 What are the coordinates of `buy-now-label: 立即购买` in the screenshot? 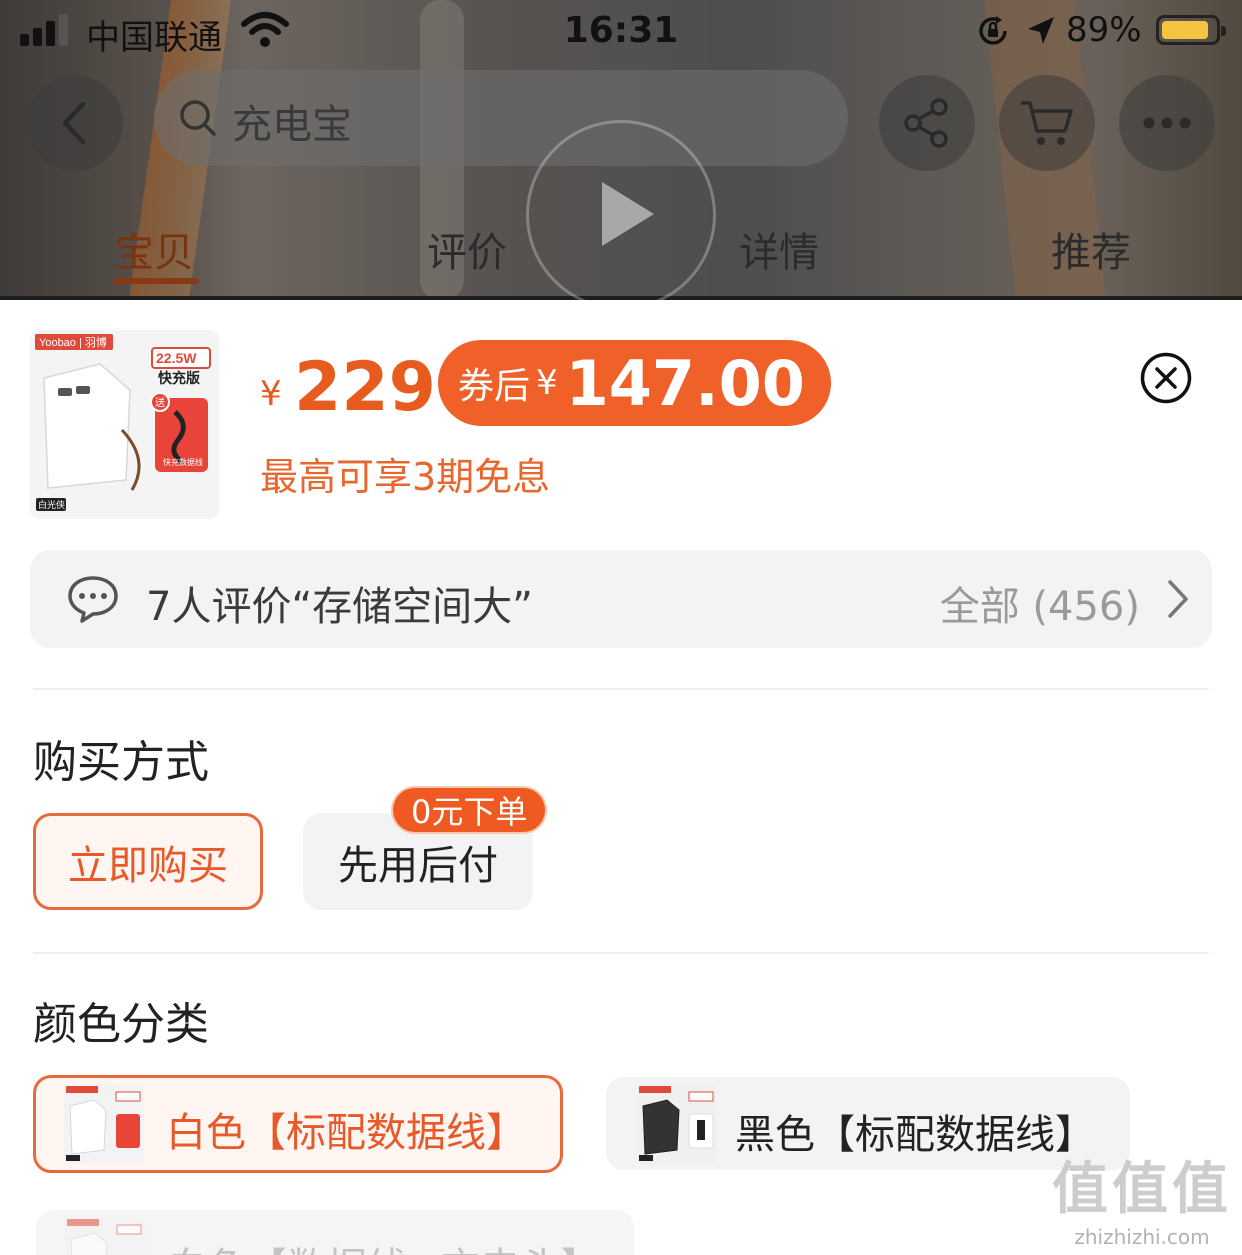 It's located at (148, 865).